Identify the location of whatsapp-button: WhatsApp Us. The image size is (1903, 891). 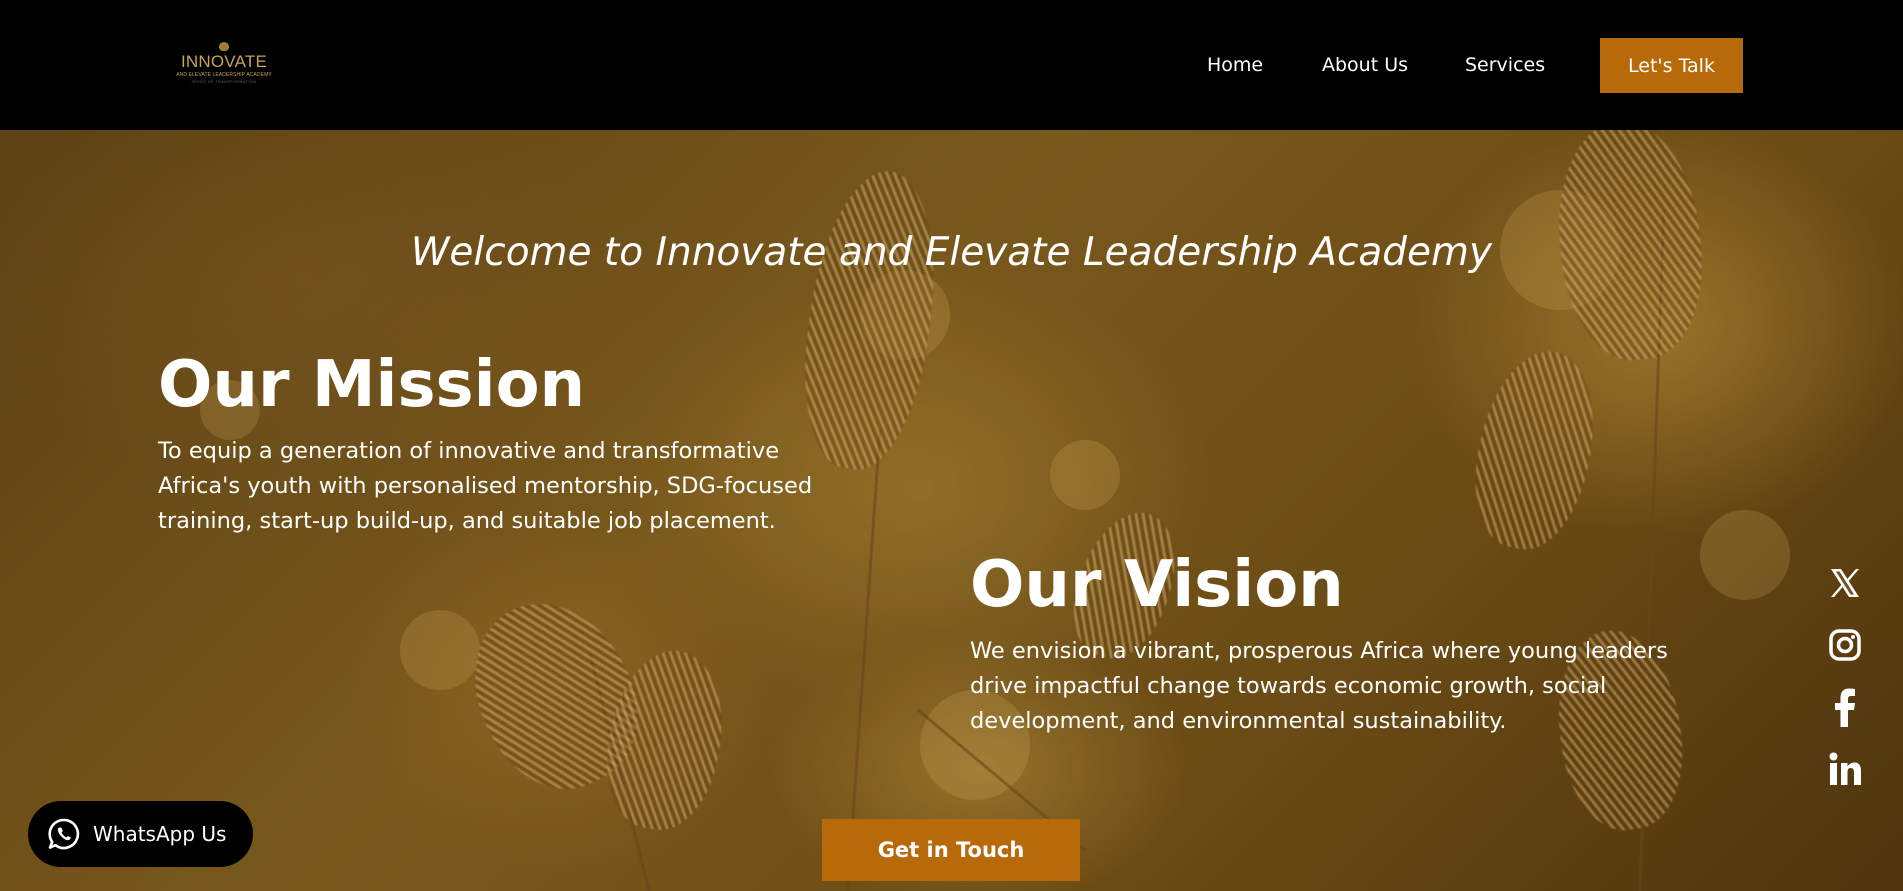
(140, 834).